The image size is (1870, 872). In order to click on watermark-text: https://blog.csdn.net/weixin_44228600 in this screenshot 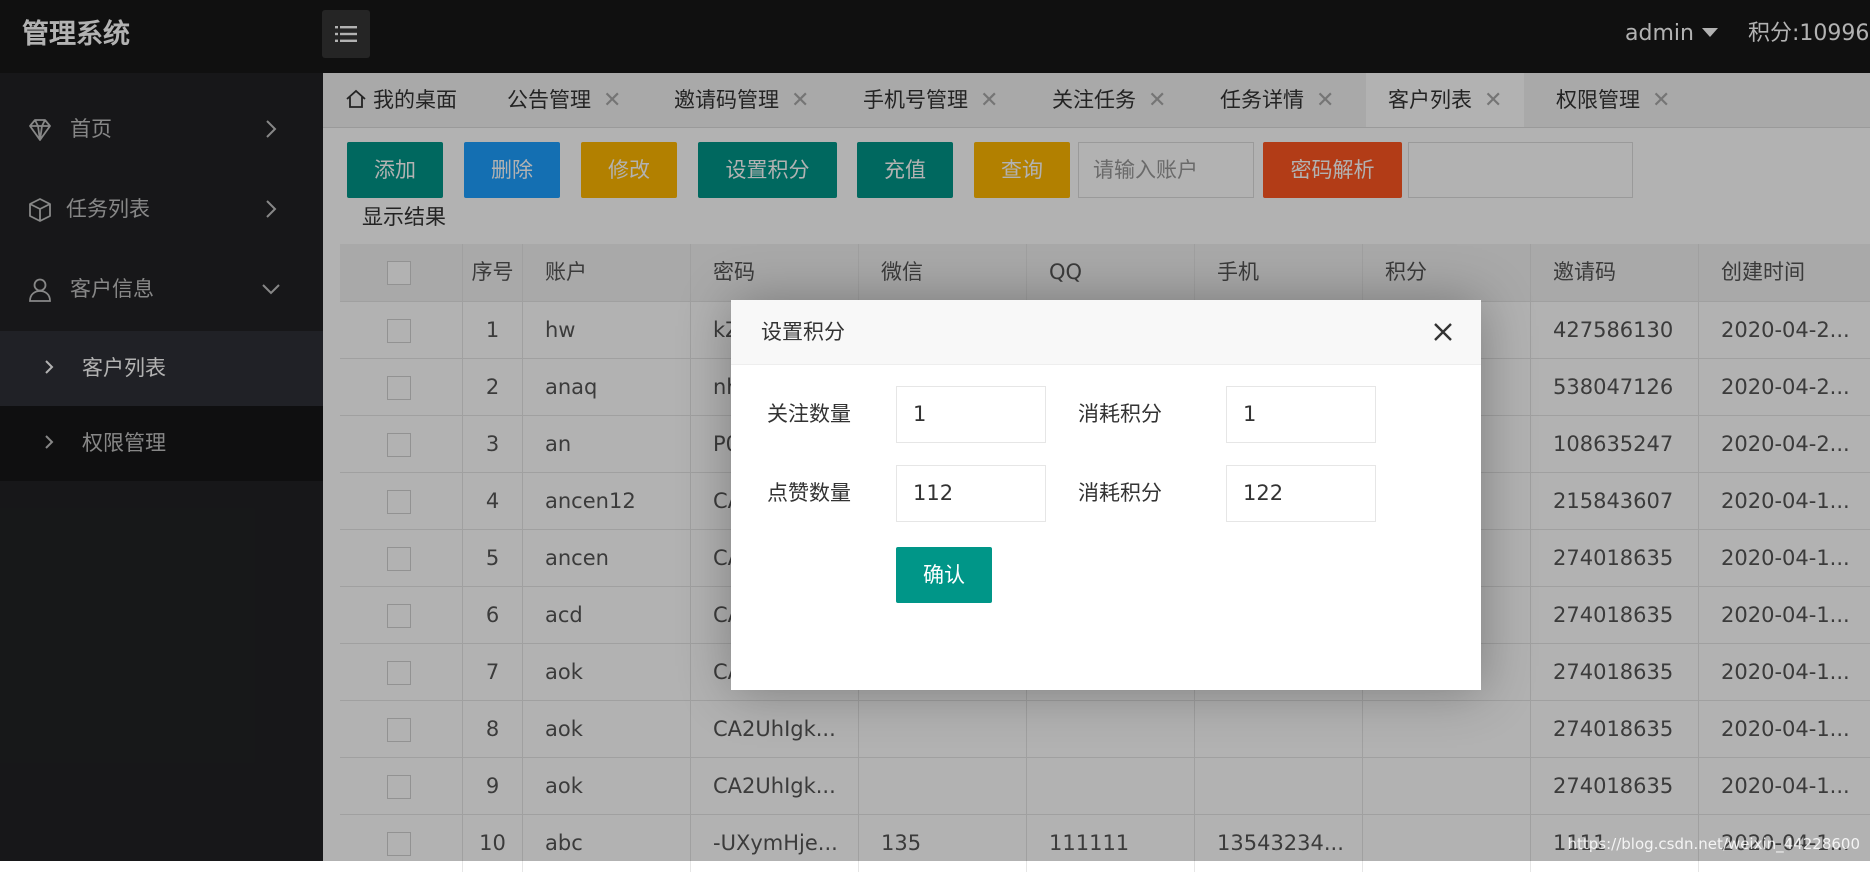, I will do `click(1713, 844)`.